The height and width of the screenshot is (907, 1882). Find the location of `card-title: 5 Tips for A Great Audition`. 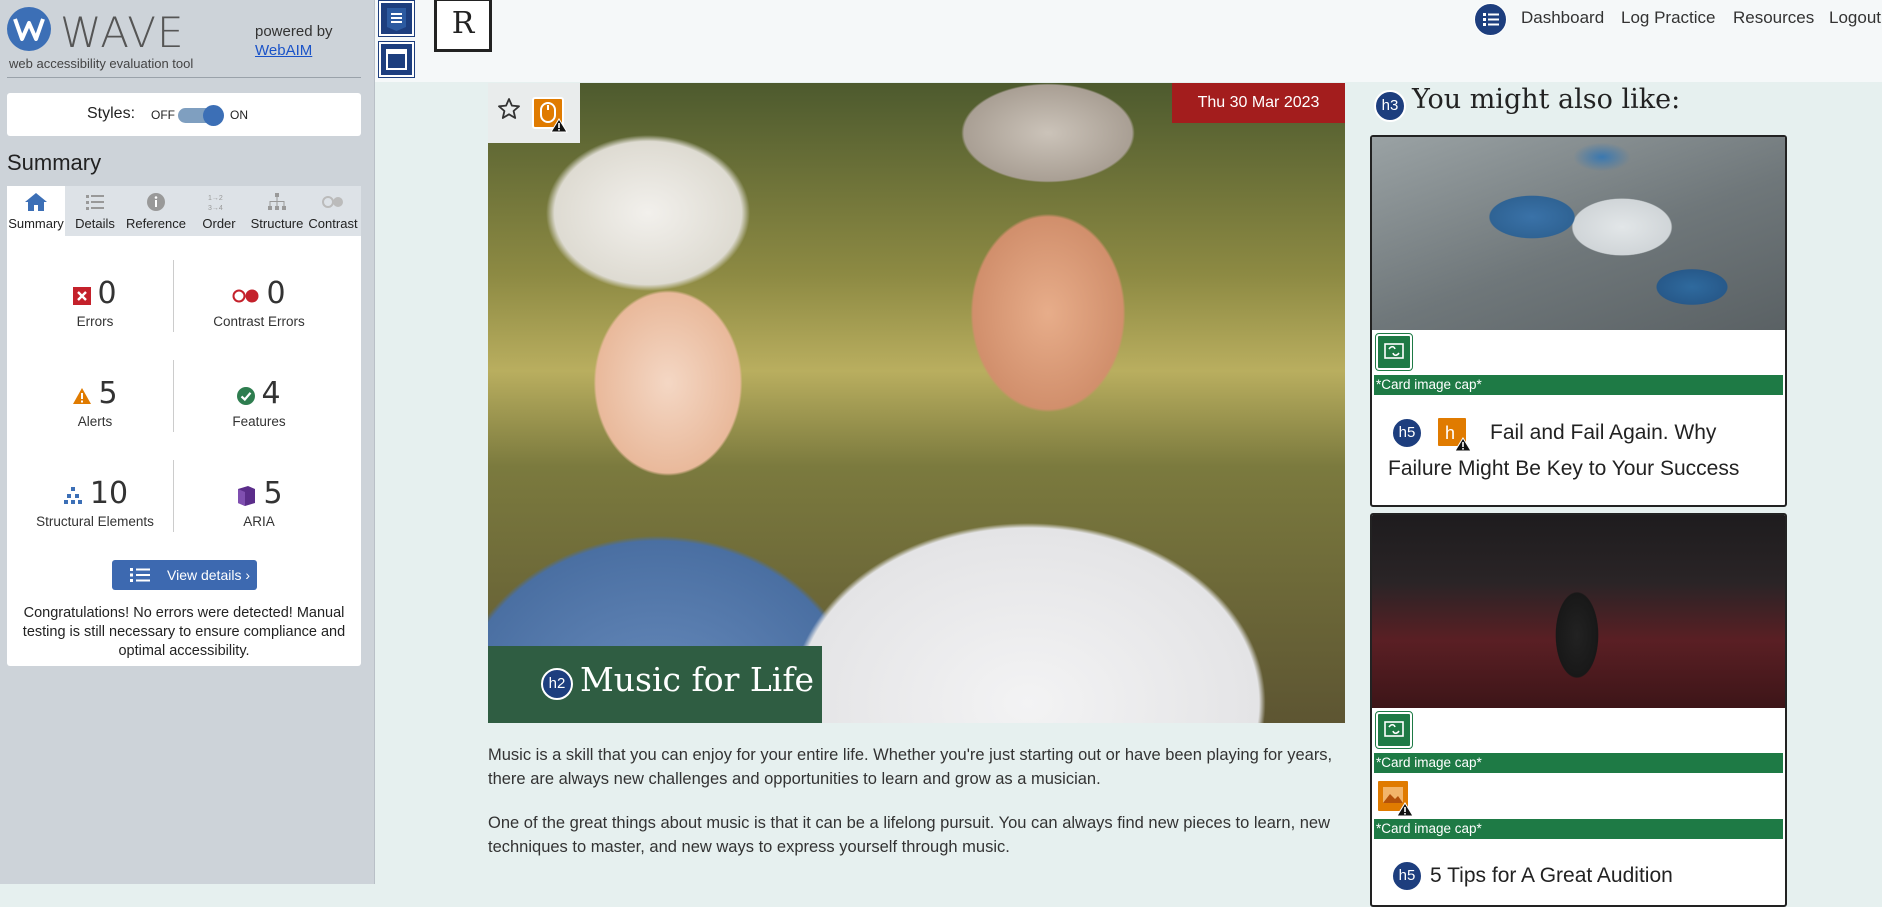

card-title: 5 Tips for A Great Audition is located at coordinates (1551, 876).